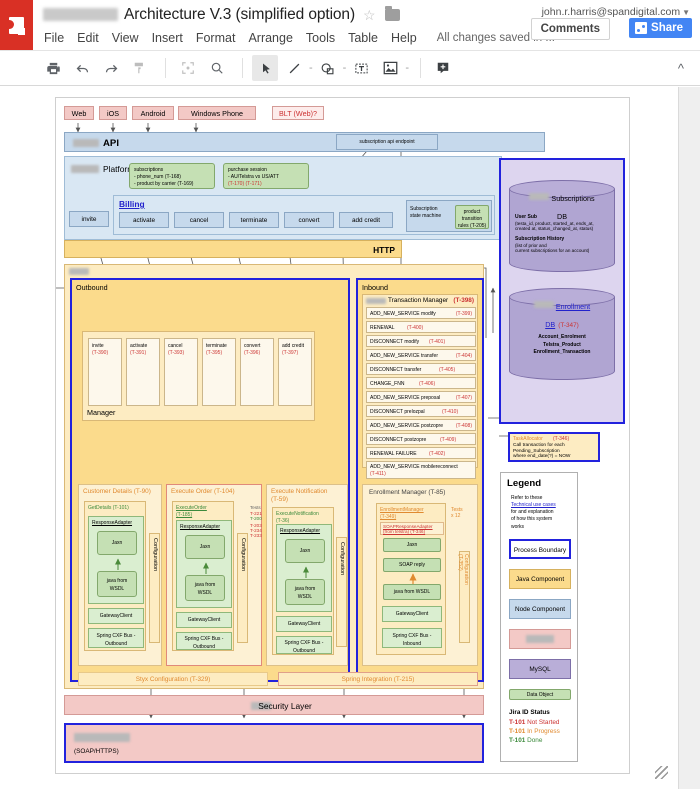 The width and height of the screenshot is (700, 789). What do you see at coordinates (421, 369) in the screenshot?
I see `txmgr-row: DISCONNECT transfer (T-405)` at bounding box center [421, 369].